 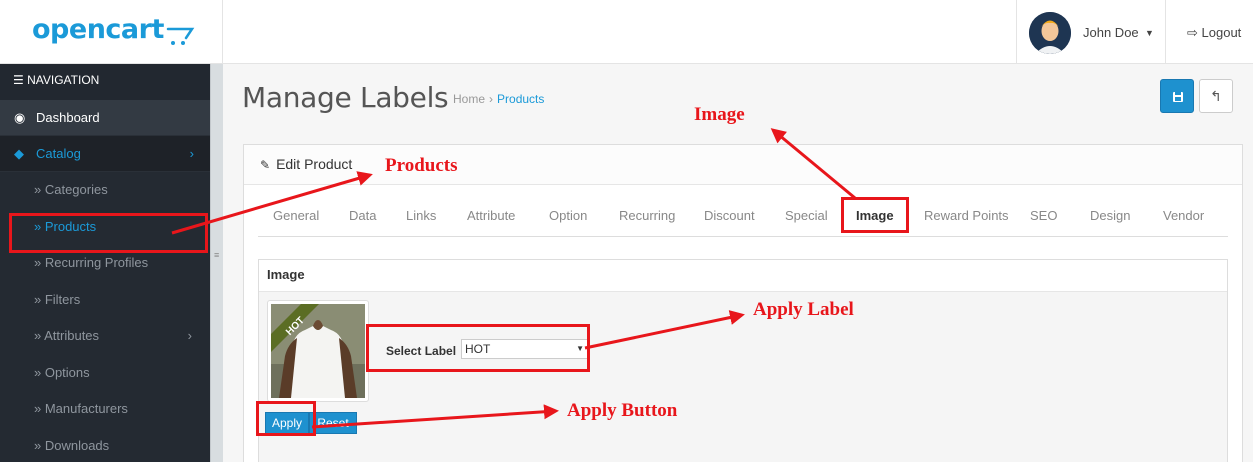 I want to click on pencil-icon: ✎, so click(x=265, y=165).